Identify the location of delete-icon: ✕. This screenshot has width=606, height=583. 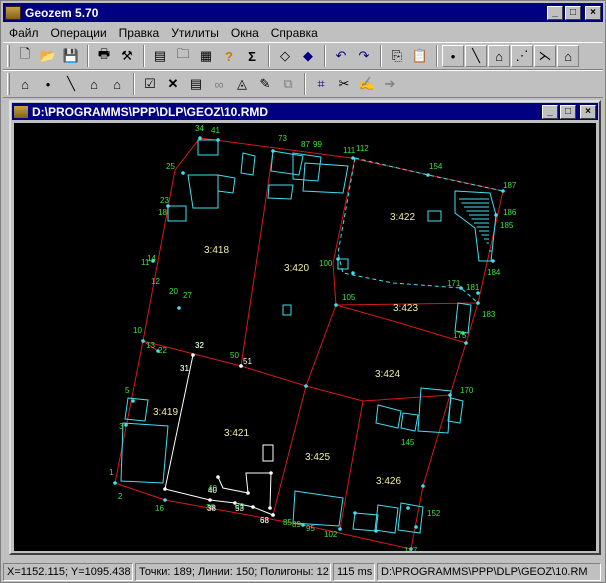
(173, 84).